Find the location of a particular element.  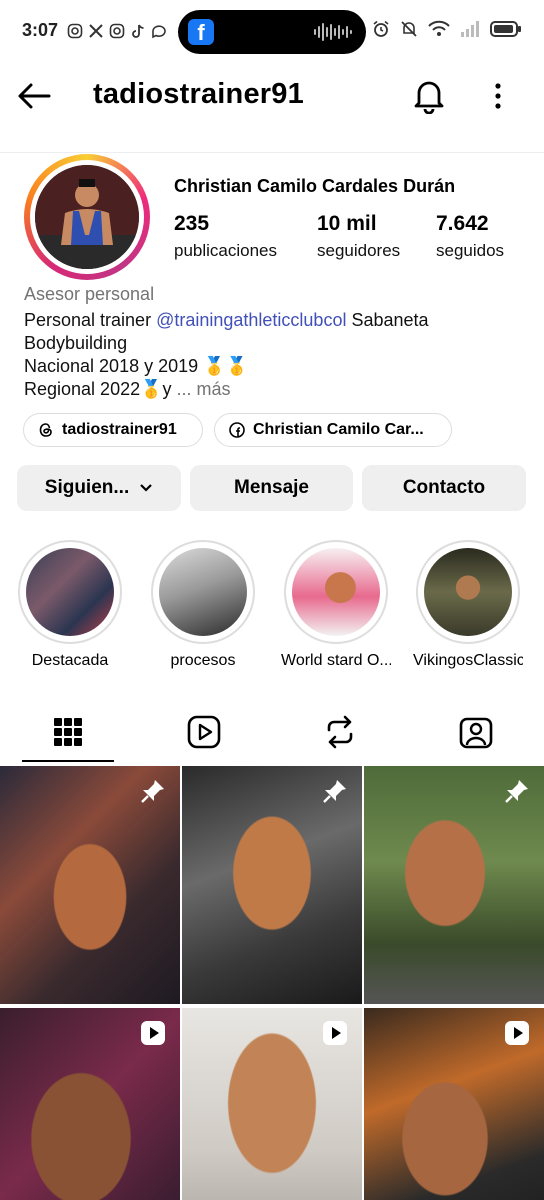

facebook-icon is located at coordinates (237, 430).